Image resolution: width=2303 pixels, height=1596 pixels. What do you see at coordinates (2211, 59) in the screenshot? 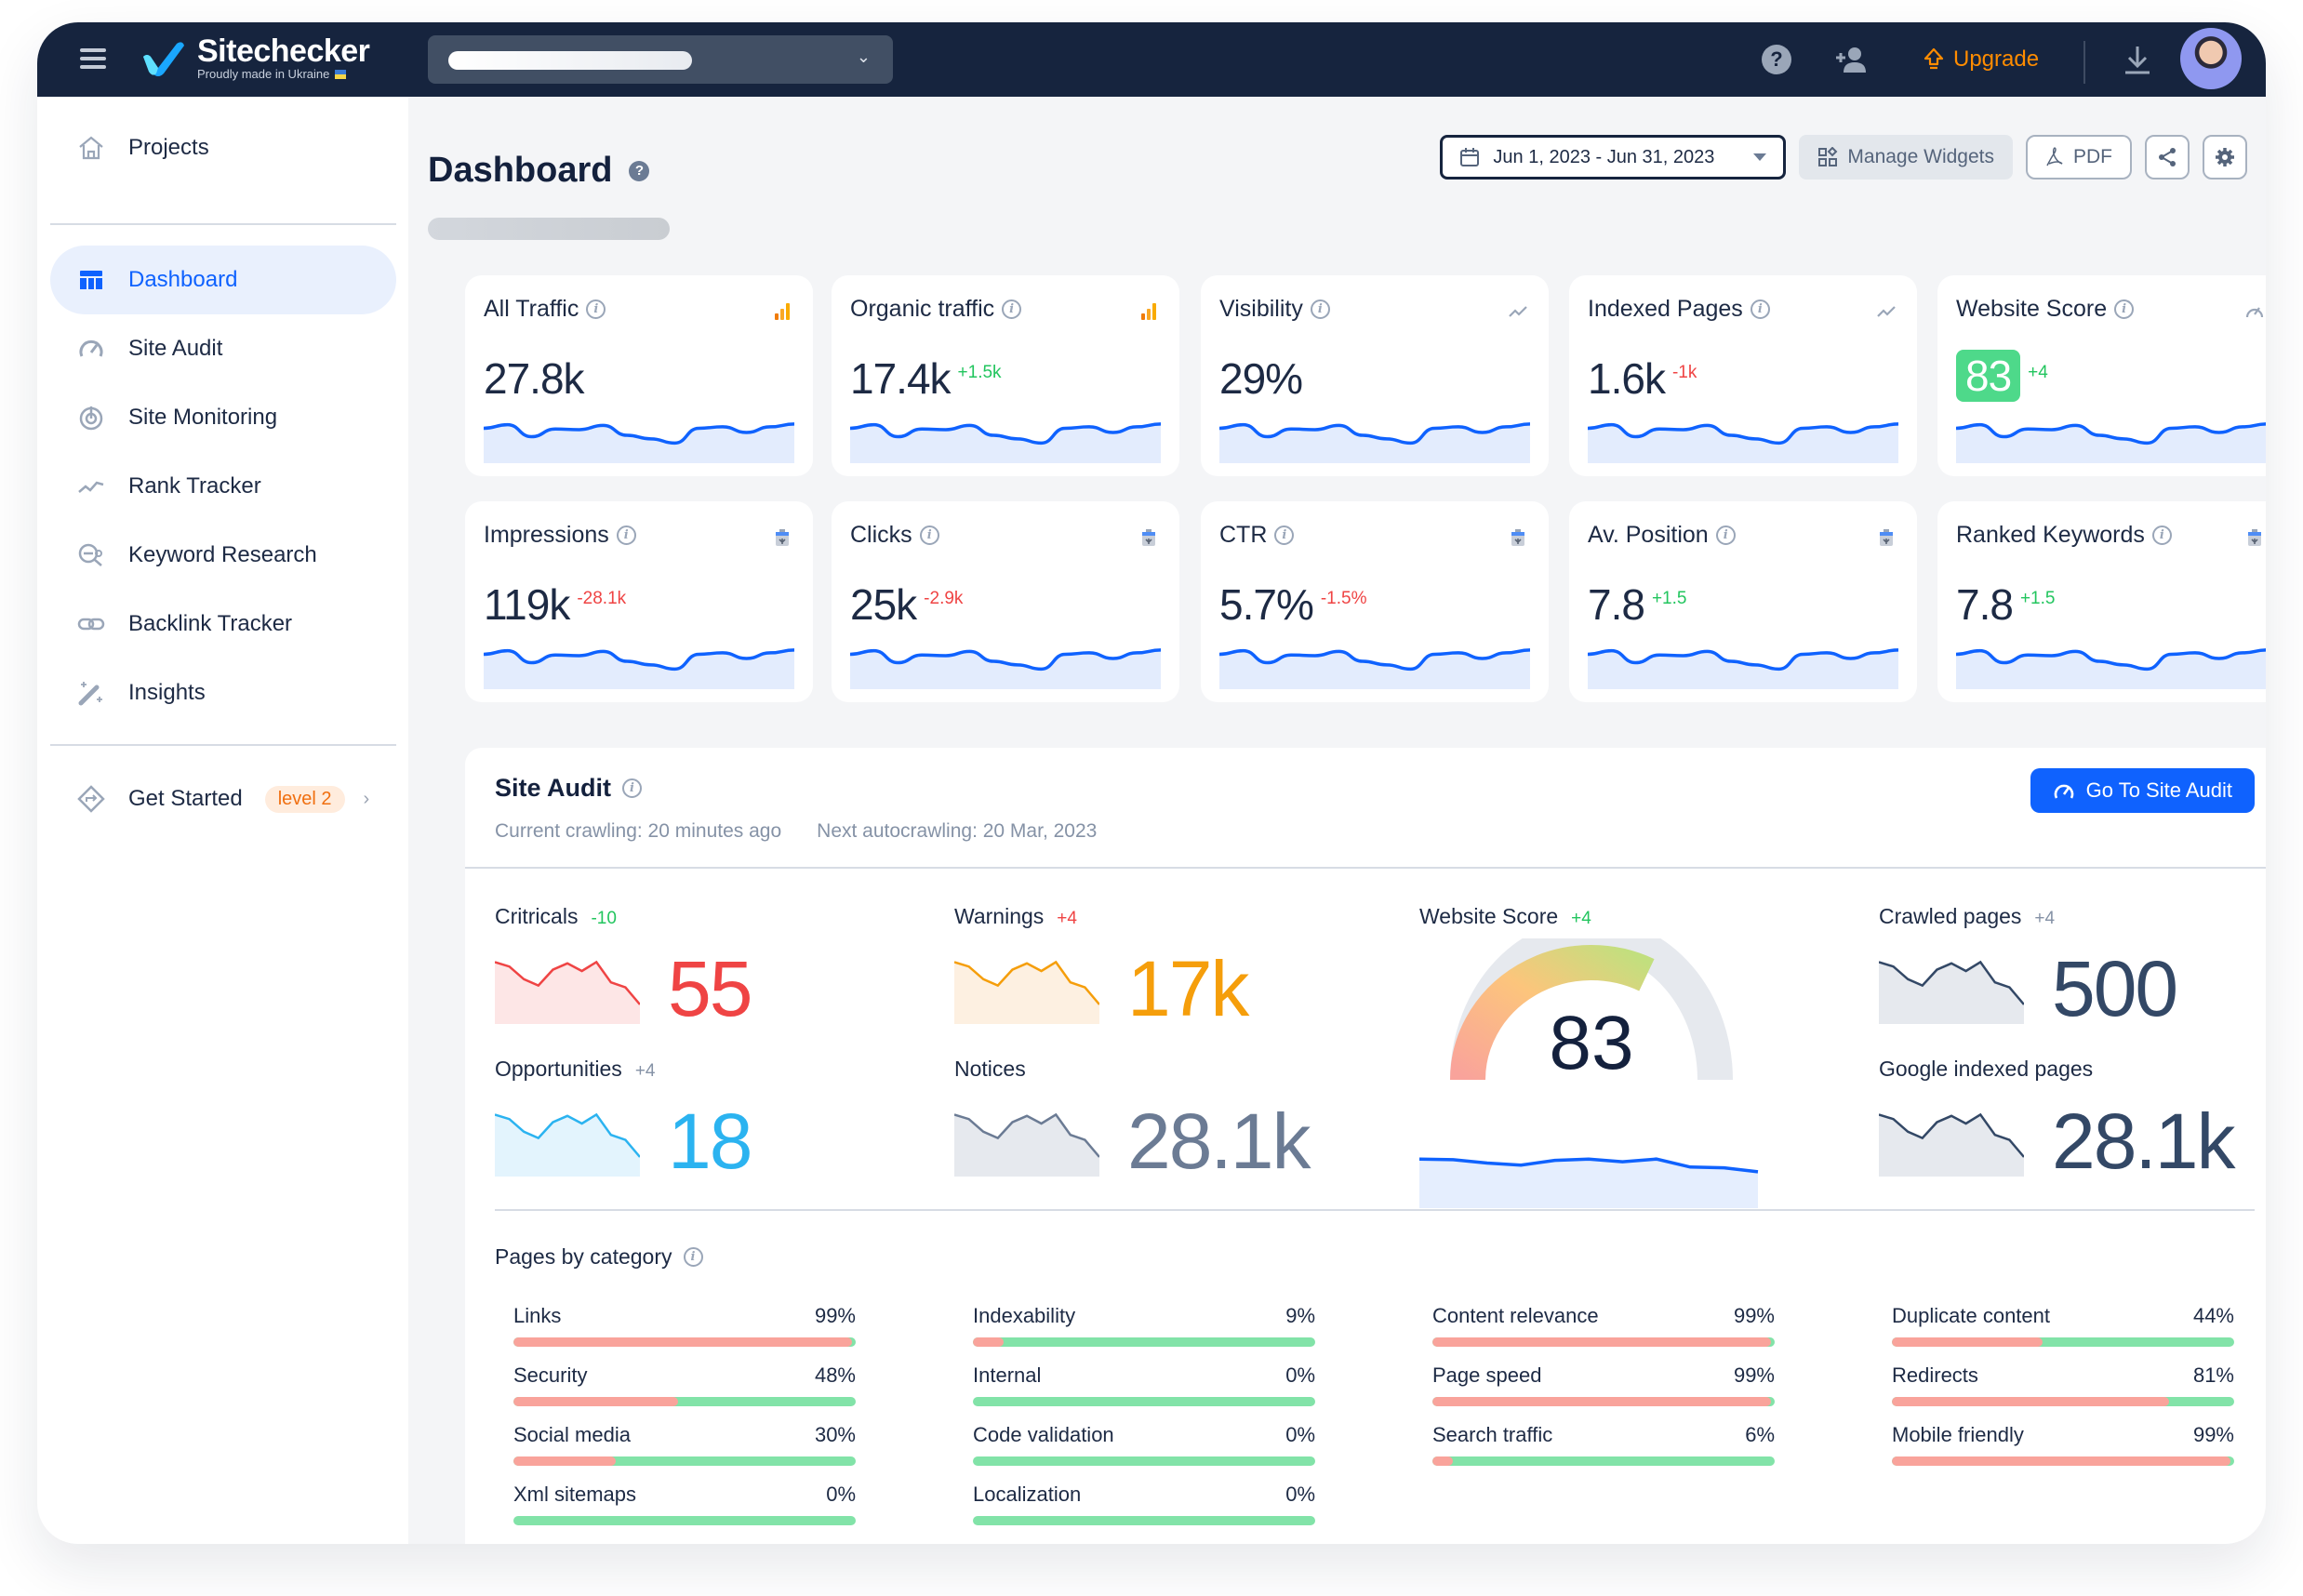
I see `avatar` at bounding box center [2211, 59].